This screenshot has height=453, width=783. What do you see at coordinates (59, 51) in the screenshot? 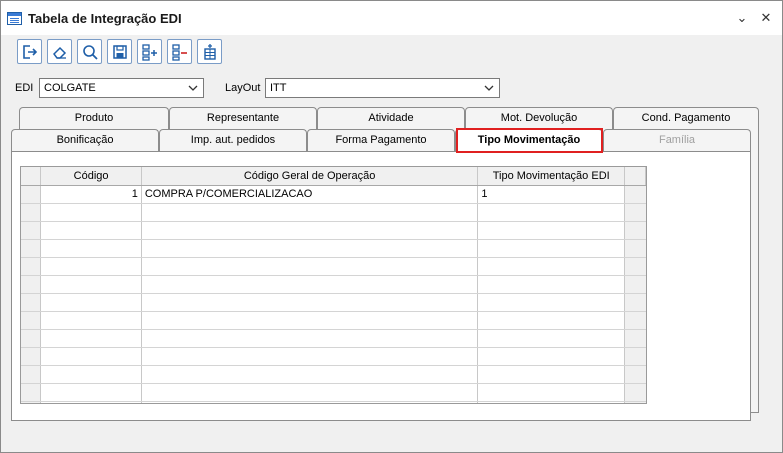
I see `clear-button` at bounding box center [59, 51].